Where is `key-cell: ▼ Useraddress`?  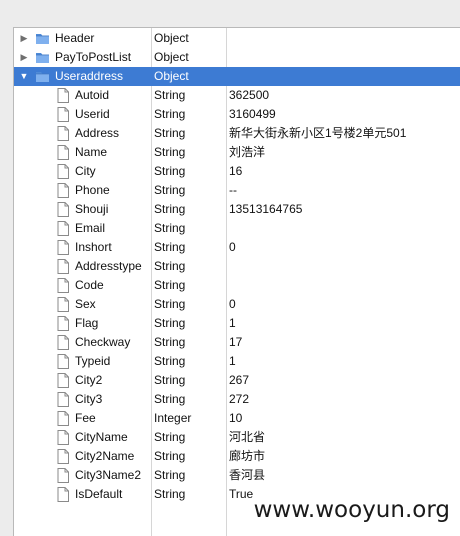
key-cell: ▼ Useraddress is located at coordinates (82, 76).